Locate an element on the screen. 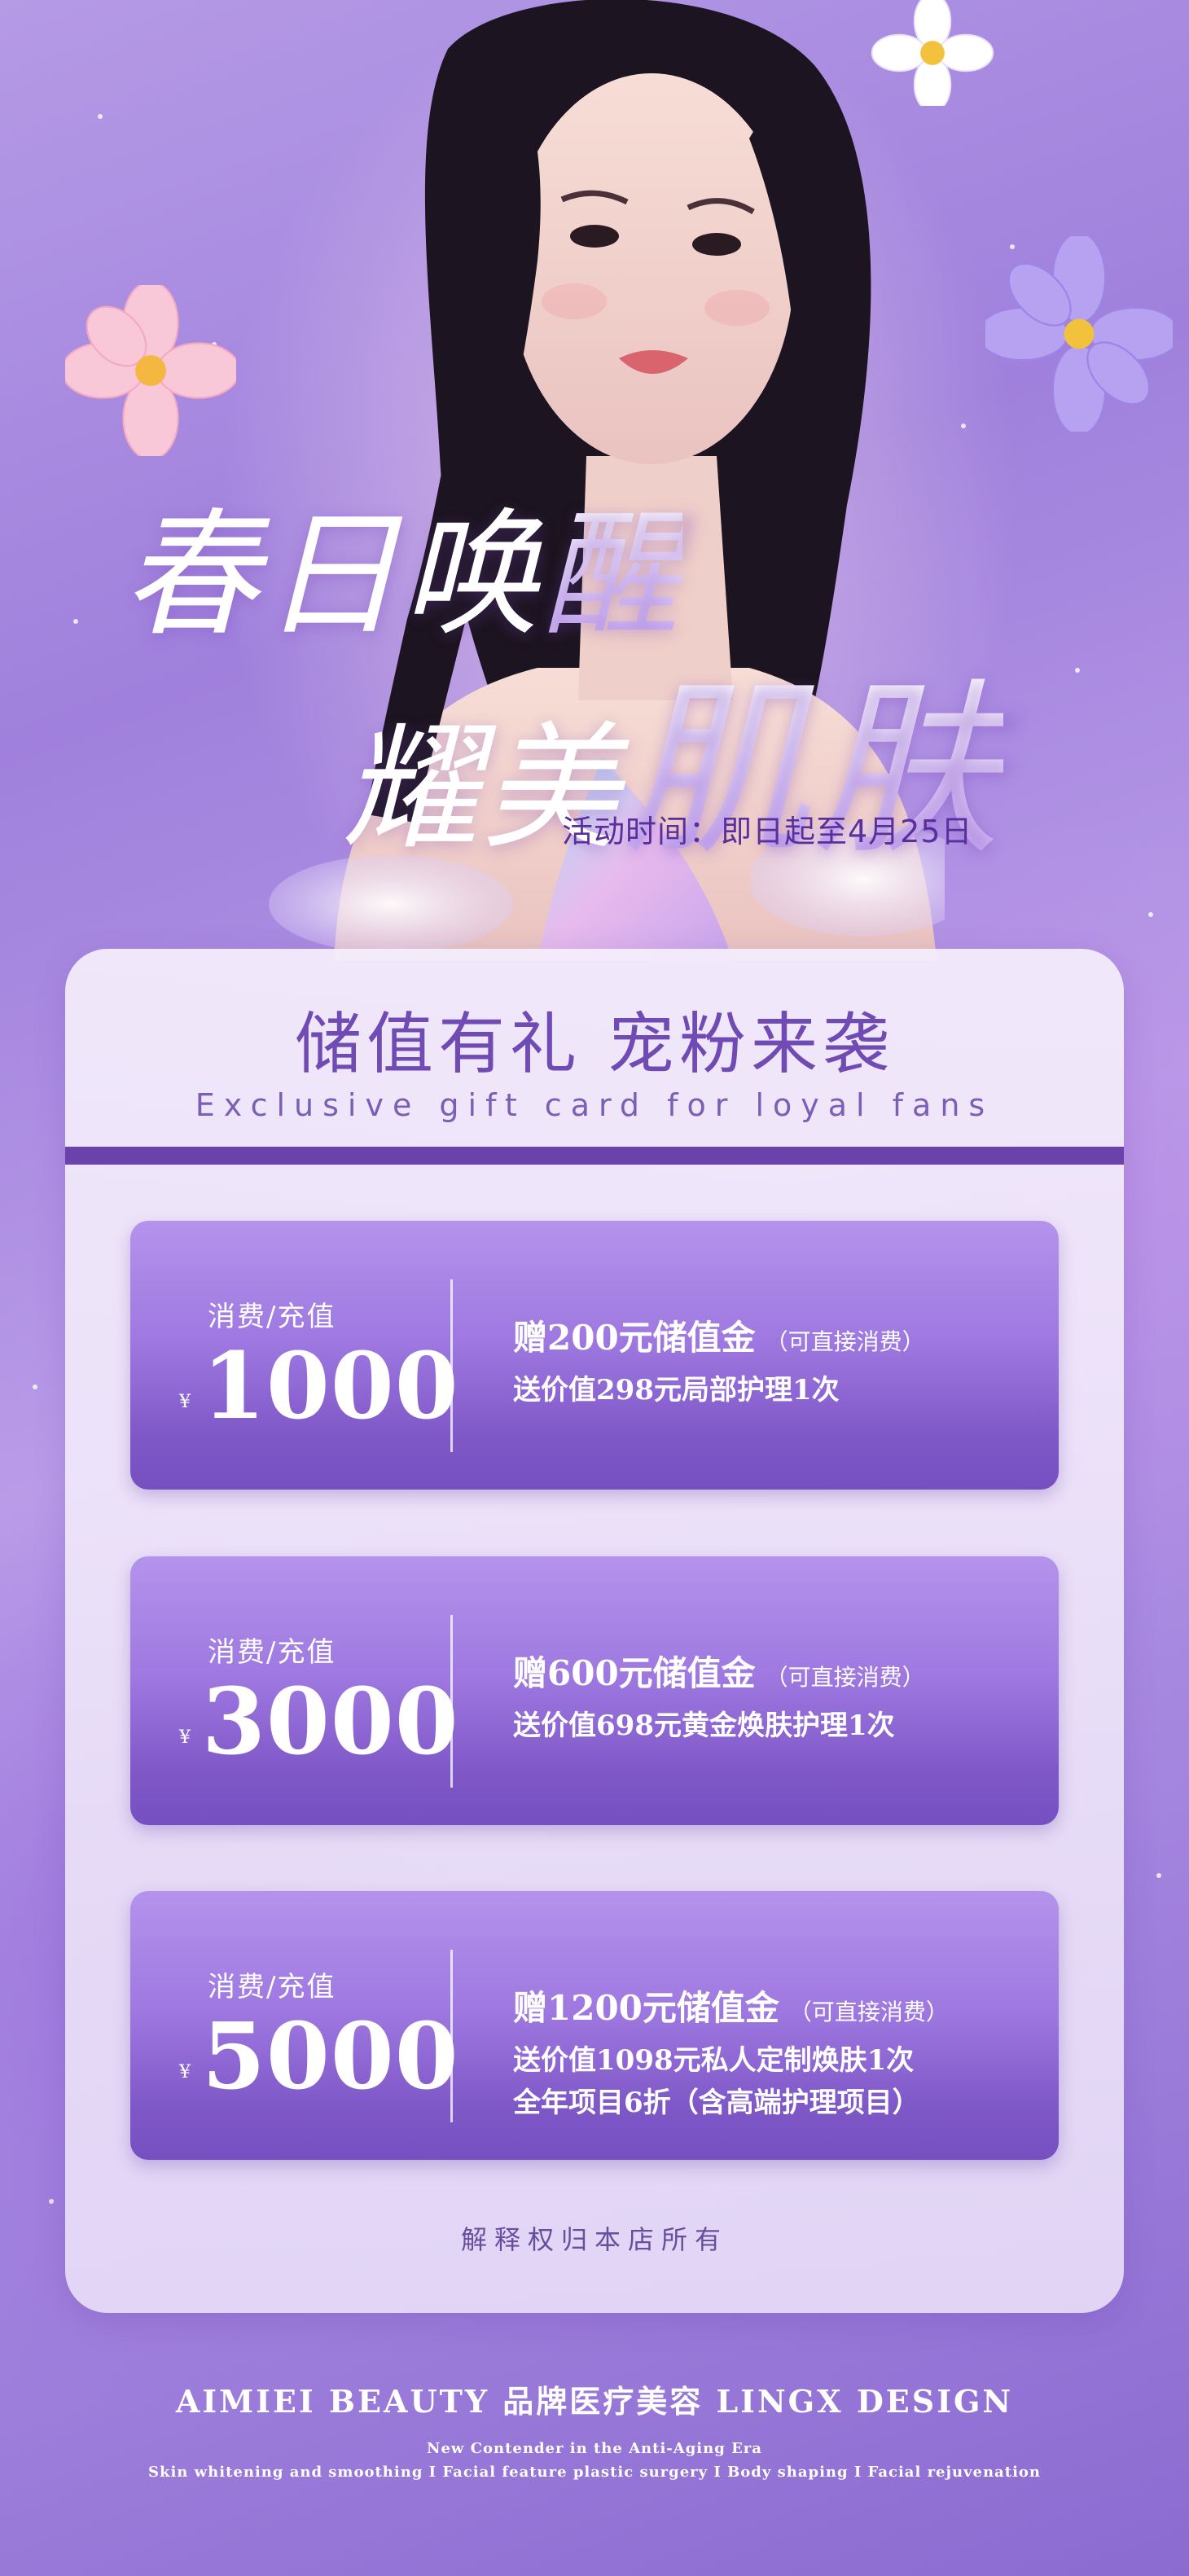 The height and width of the screenshot is (2576, 1189). tier-desc: 送价值1098元私人定制焕肤1次 全年项目6折（含高端护理项目） is located at coordinates (716, 2081).